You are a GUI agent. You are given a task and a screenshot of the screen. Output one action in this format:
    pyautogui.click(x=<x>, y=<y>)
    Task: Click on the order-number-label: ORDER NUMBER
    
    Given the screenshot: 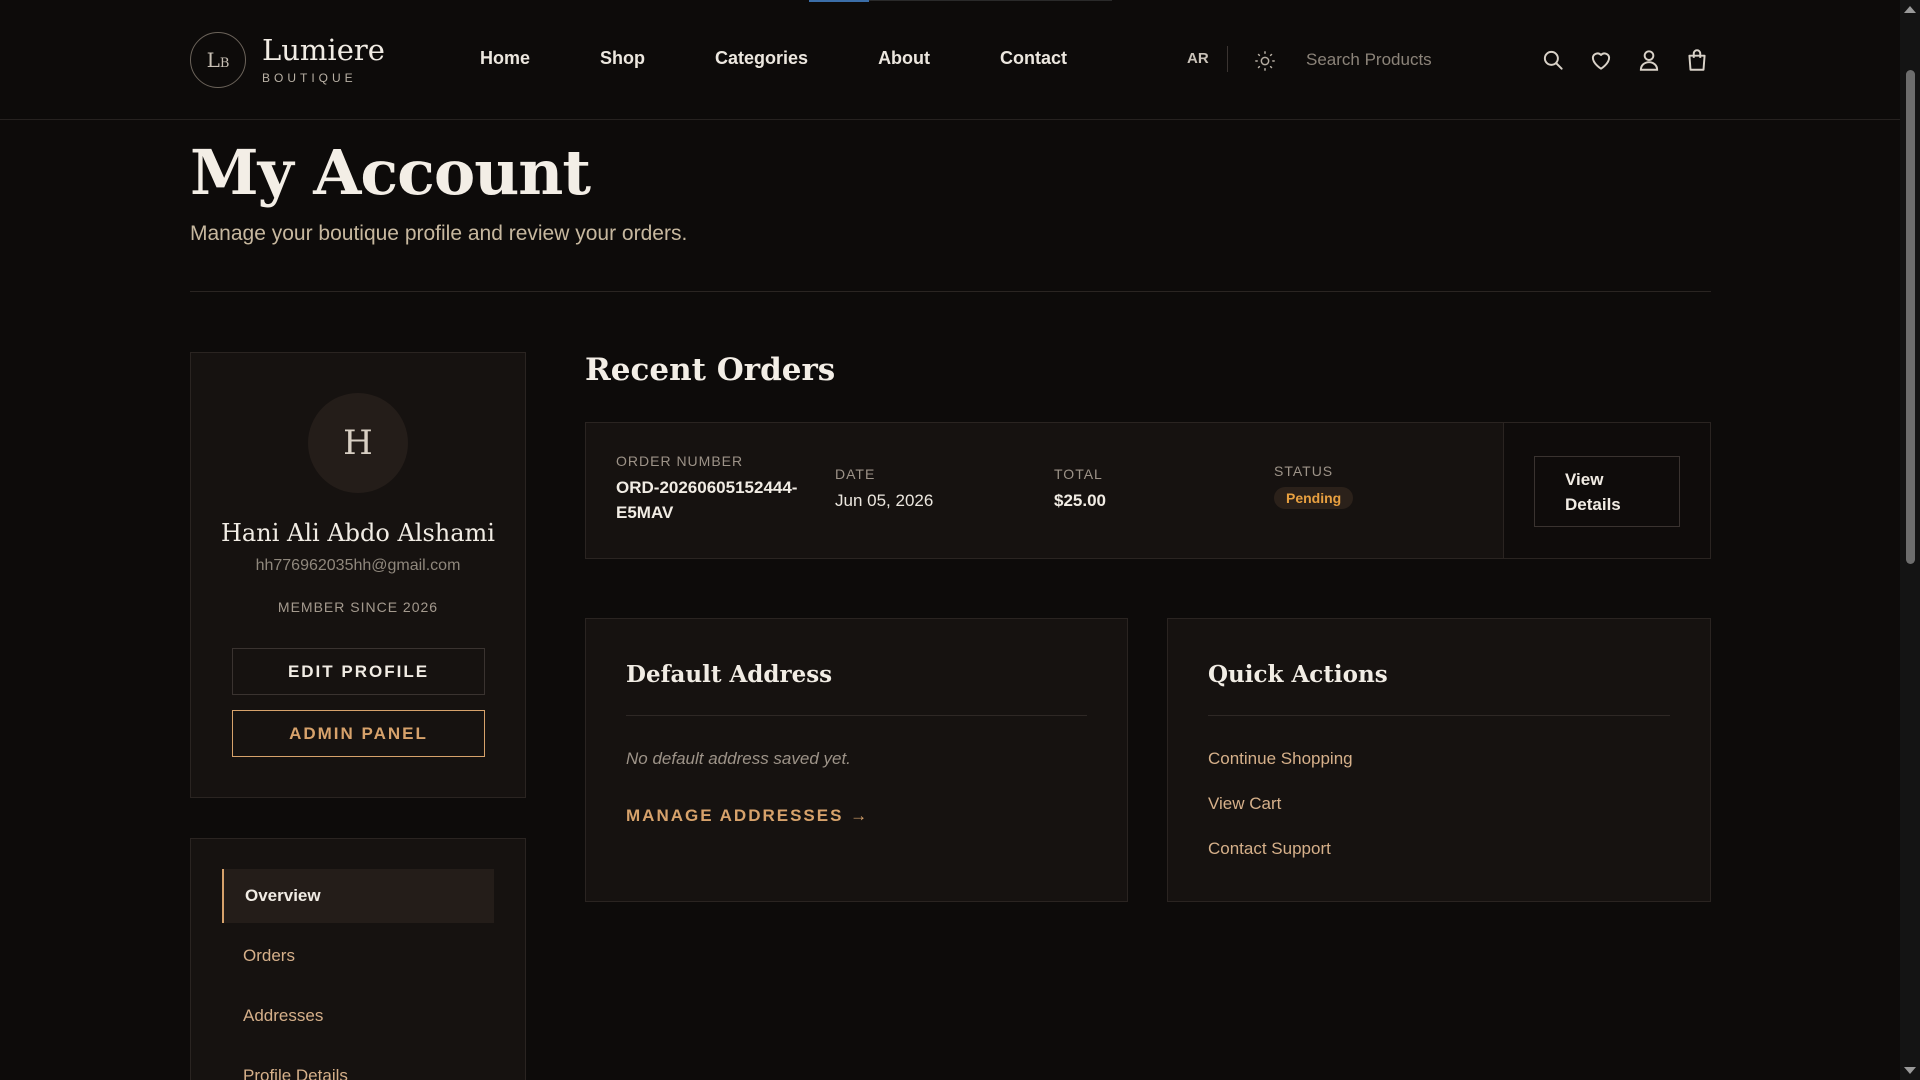 What is the action you would take?
    pyautogui.click(x=680, y=461)
    